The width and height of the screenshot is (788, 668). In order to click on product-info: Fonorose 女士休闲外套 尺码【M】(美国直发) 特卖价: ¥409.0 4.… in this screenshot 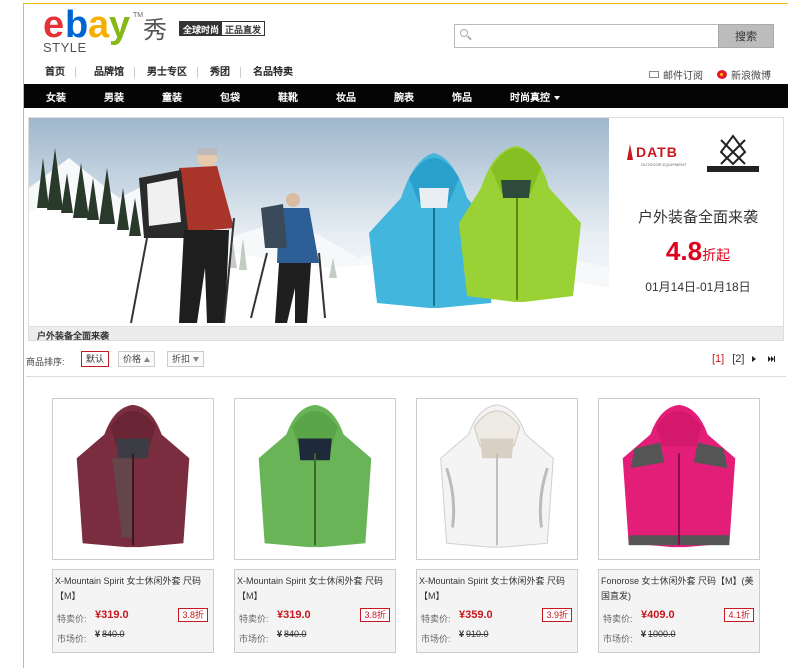, I will do `click(679, 611)`.